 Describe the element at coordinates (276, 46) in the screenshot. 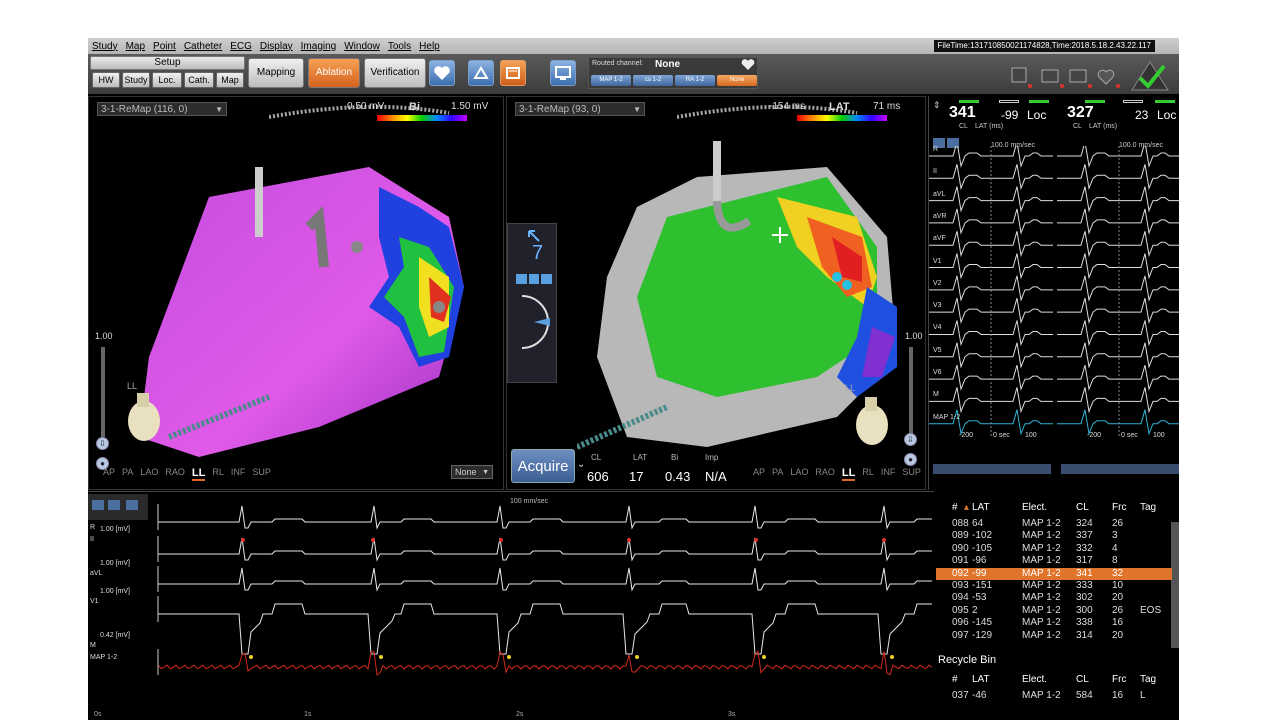

I see `menu-display: Display` at that location.